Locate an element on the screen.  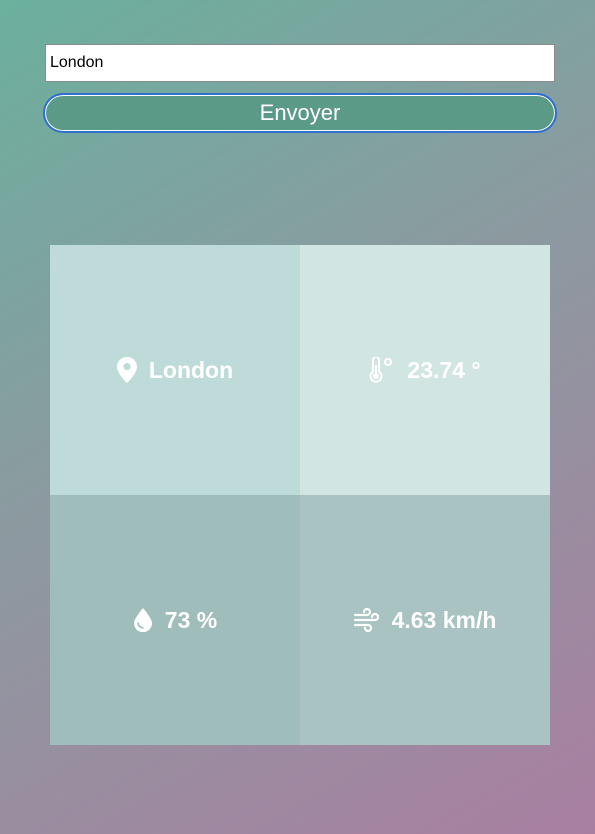
city-tile: London is located at coordinates (175, 370).